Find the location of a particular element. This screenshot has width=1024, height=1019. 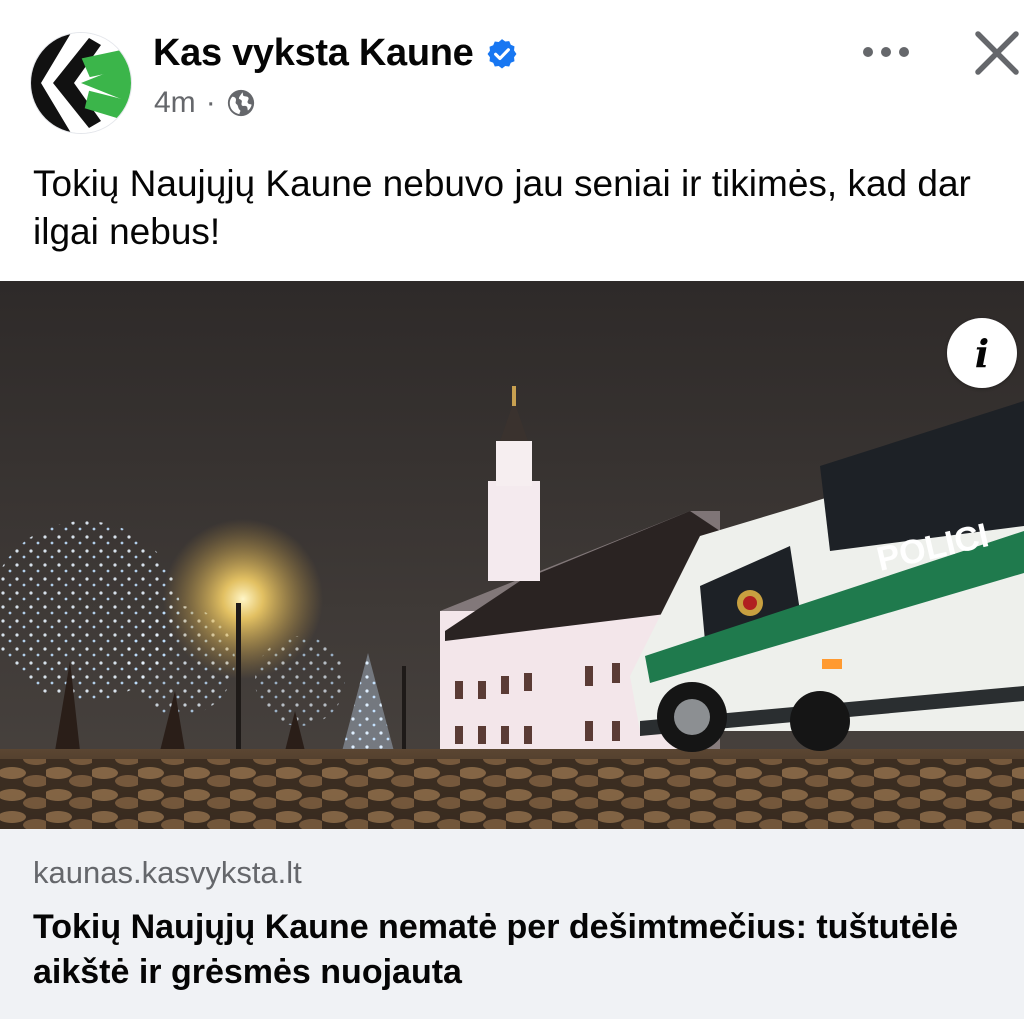

page-name: Kas vyksta Kaune is located at coordinates (313, 53).